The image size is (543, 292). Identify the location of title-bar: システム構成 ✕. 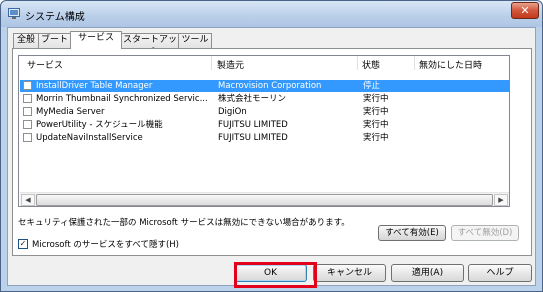
(271, 14).